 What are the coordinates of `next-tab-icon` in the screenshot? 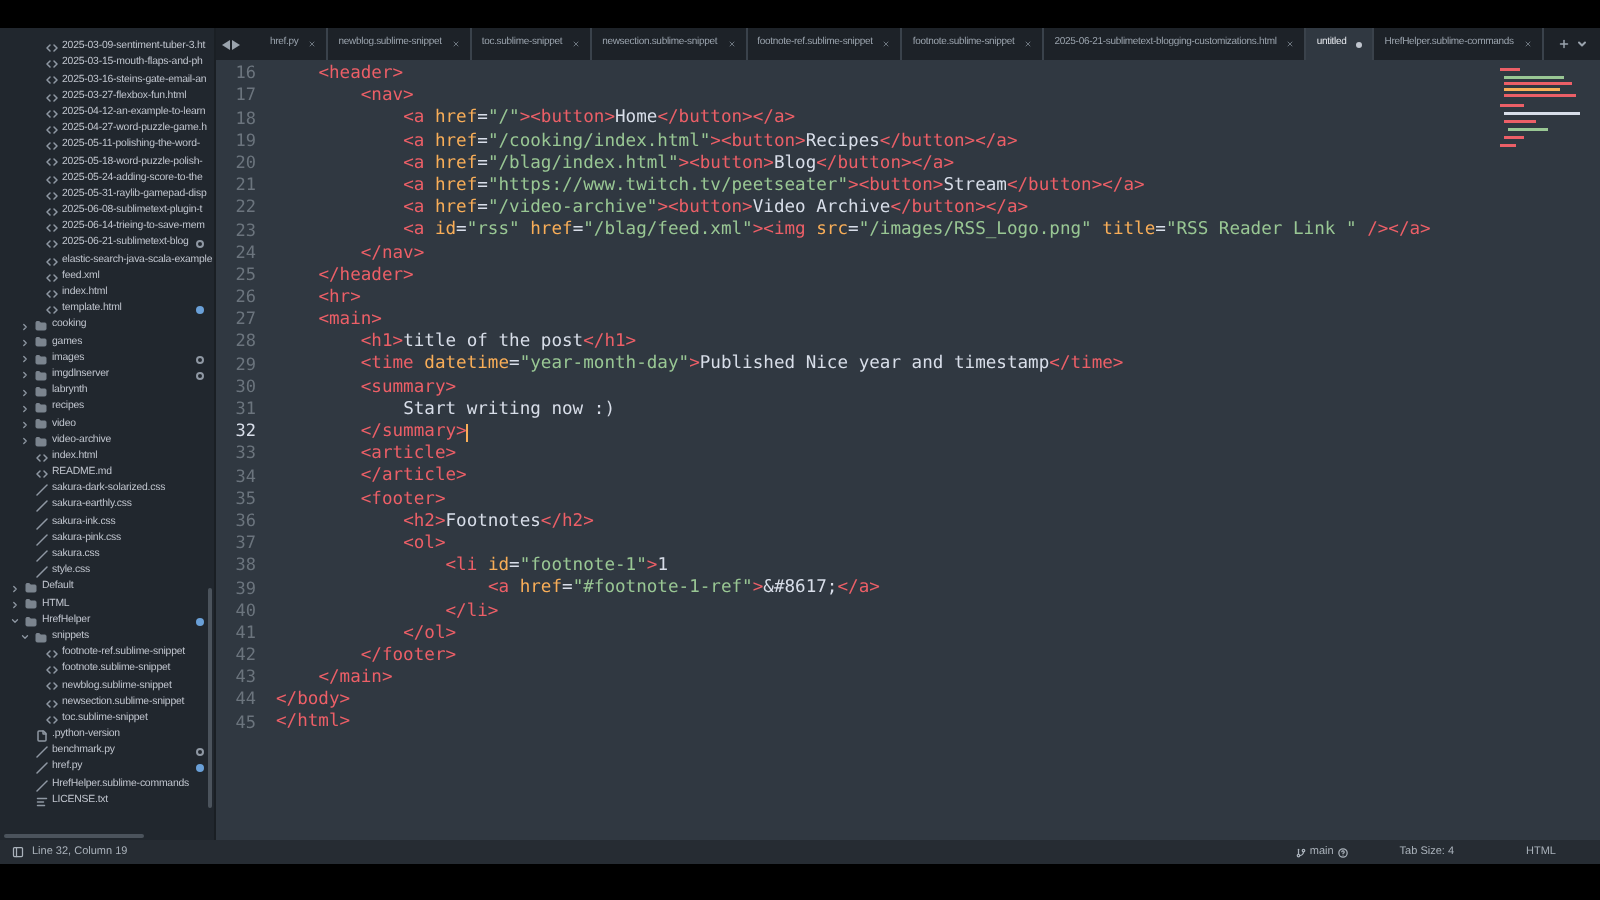 It's located at (236, 44).